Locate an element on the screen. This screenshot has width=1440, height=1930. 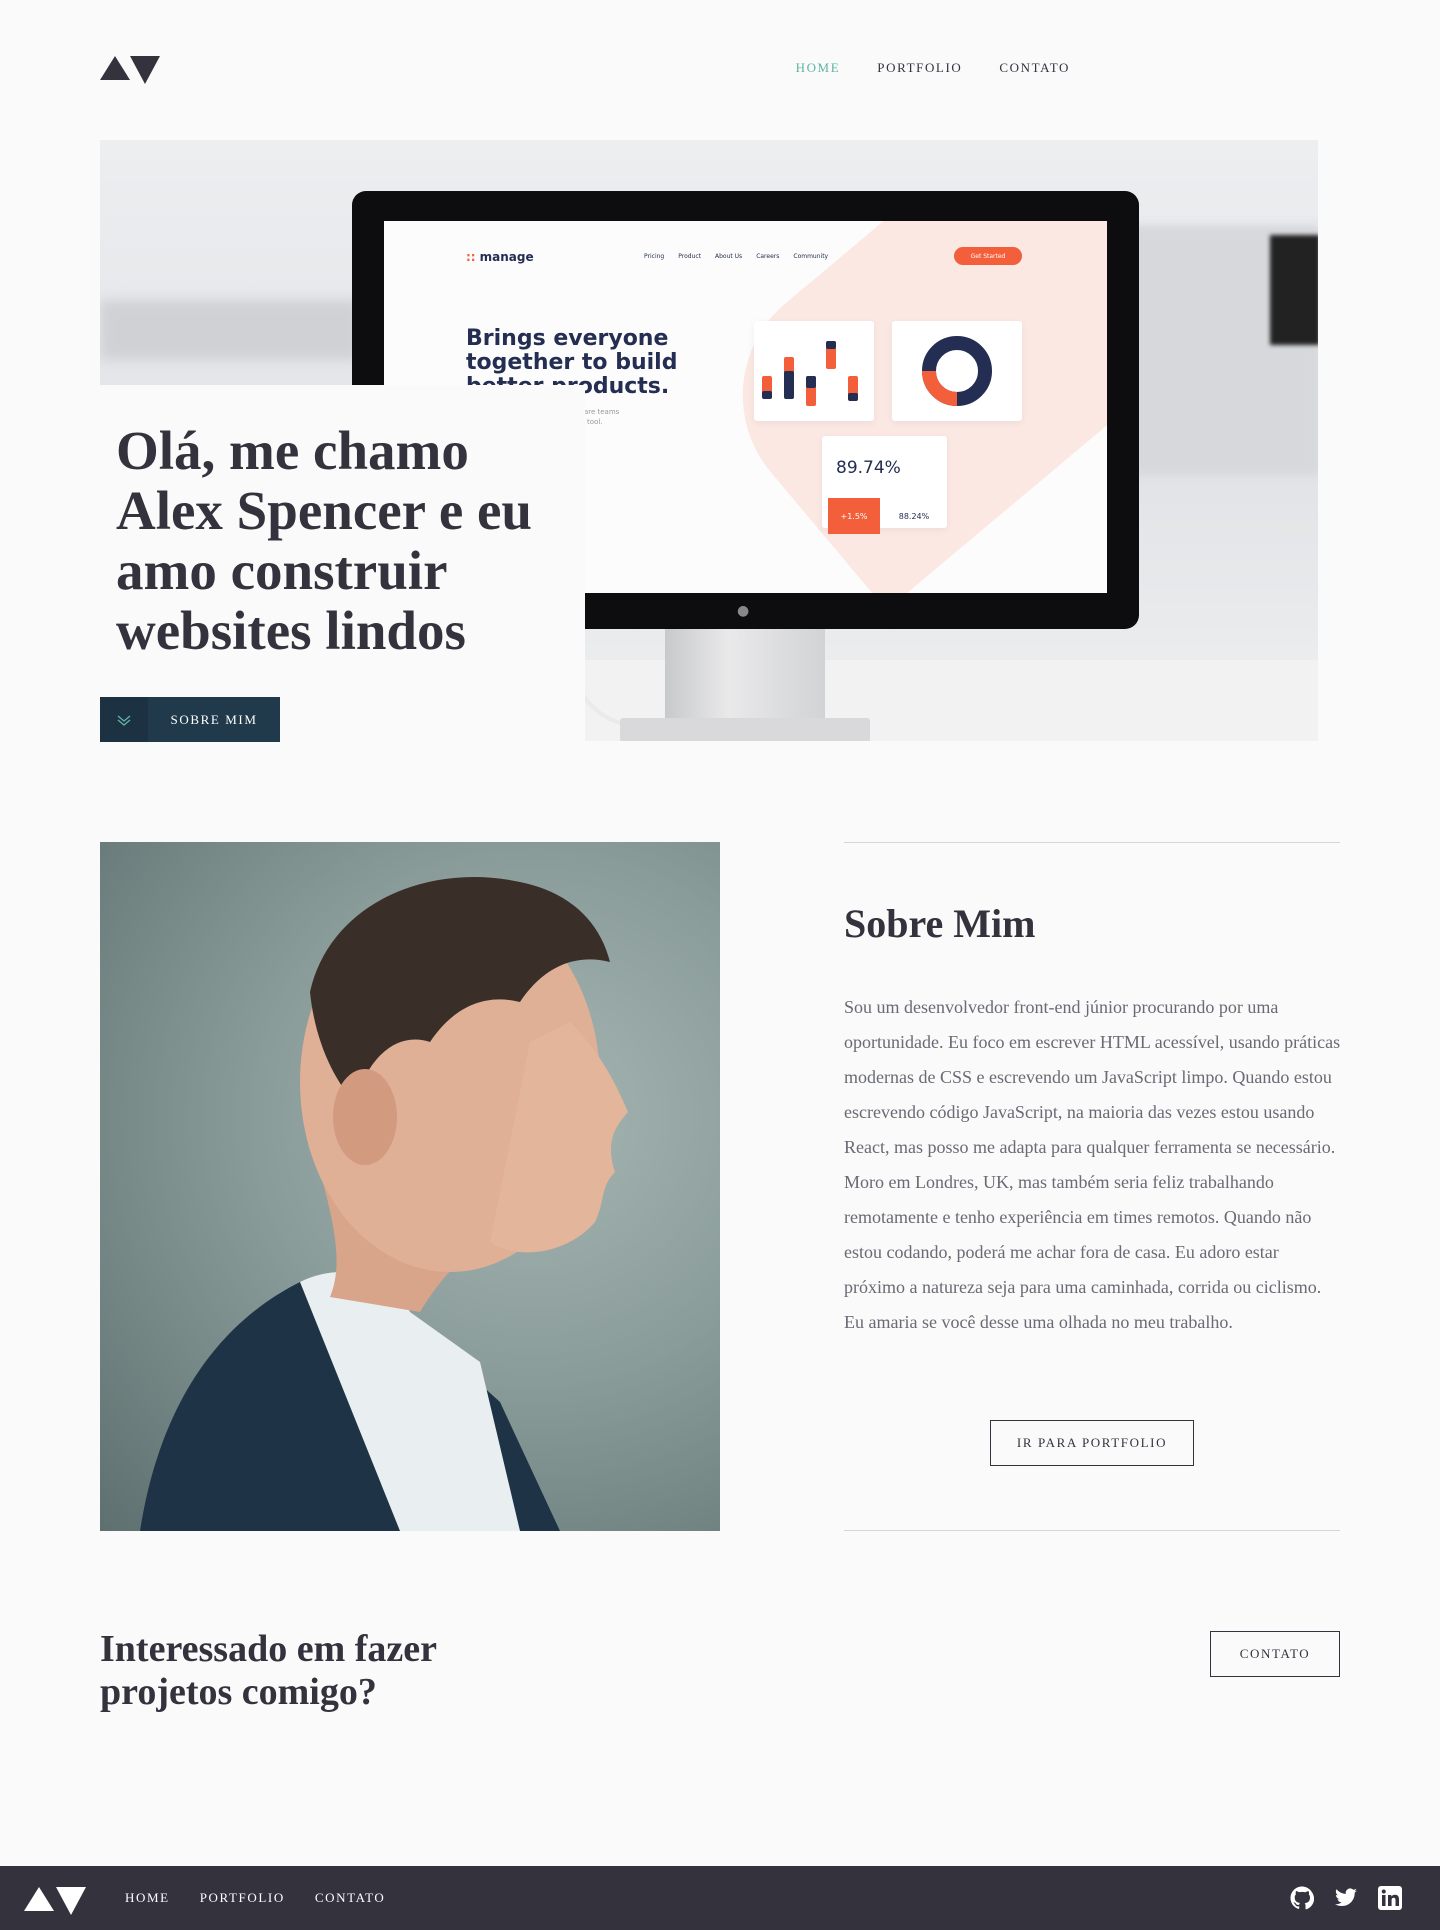
mockup-bar-card is located at coordinates (814, 371).